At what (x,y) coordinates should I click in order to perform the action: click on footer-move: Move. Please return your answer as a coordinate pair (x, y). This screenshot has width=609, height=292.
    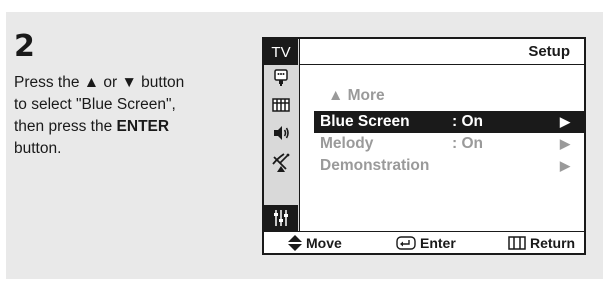
    Looking at the image, I should click on (315, 243).